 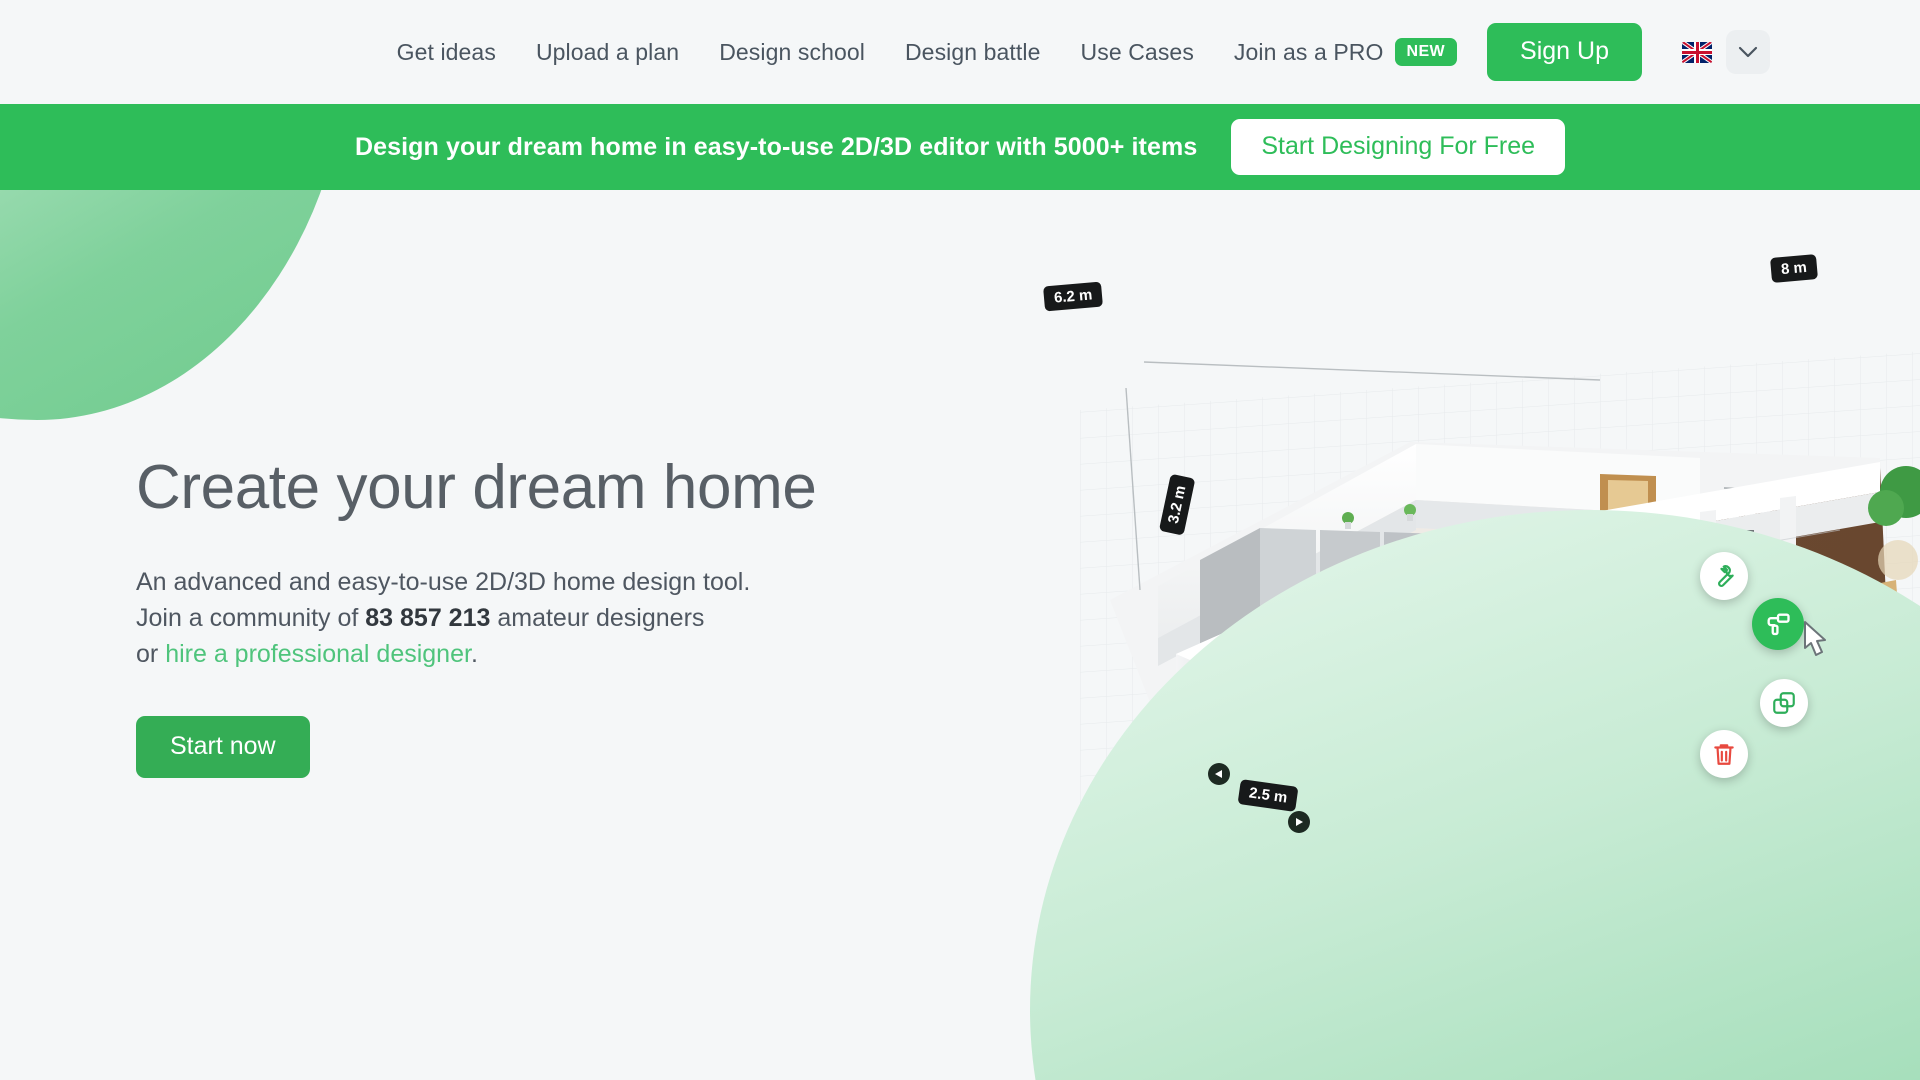 What do you see at coordinates (1073, 296) in the screenshot?
I see `dimension-label-kitchen-width: 6.2 m` at bounding box center [1073, 296].